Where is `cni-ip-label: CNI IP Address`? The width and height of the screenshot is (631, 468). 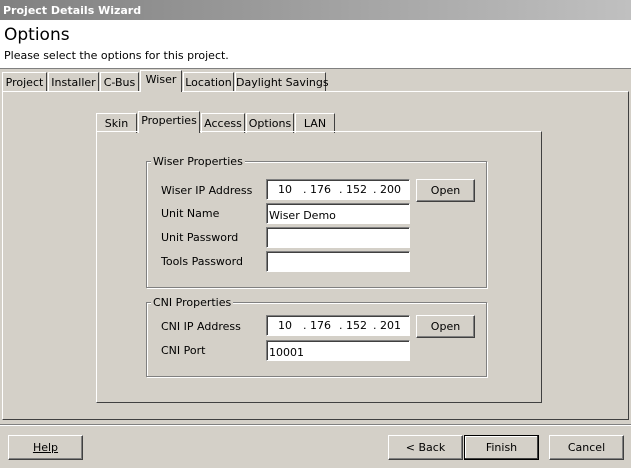 cni-ip-label: CNI IP Address is located at coordinates (201, 326).